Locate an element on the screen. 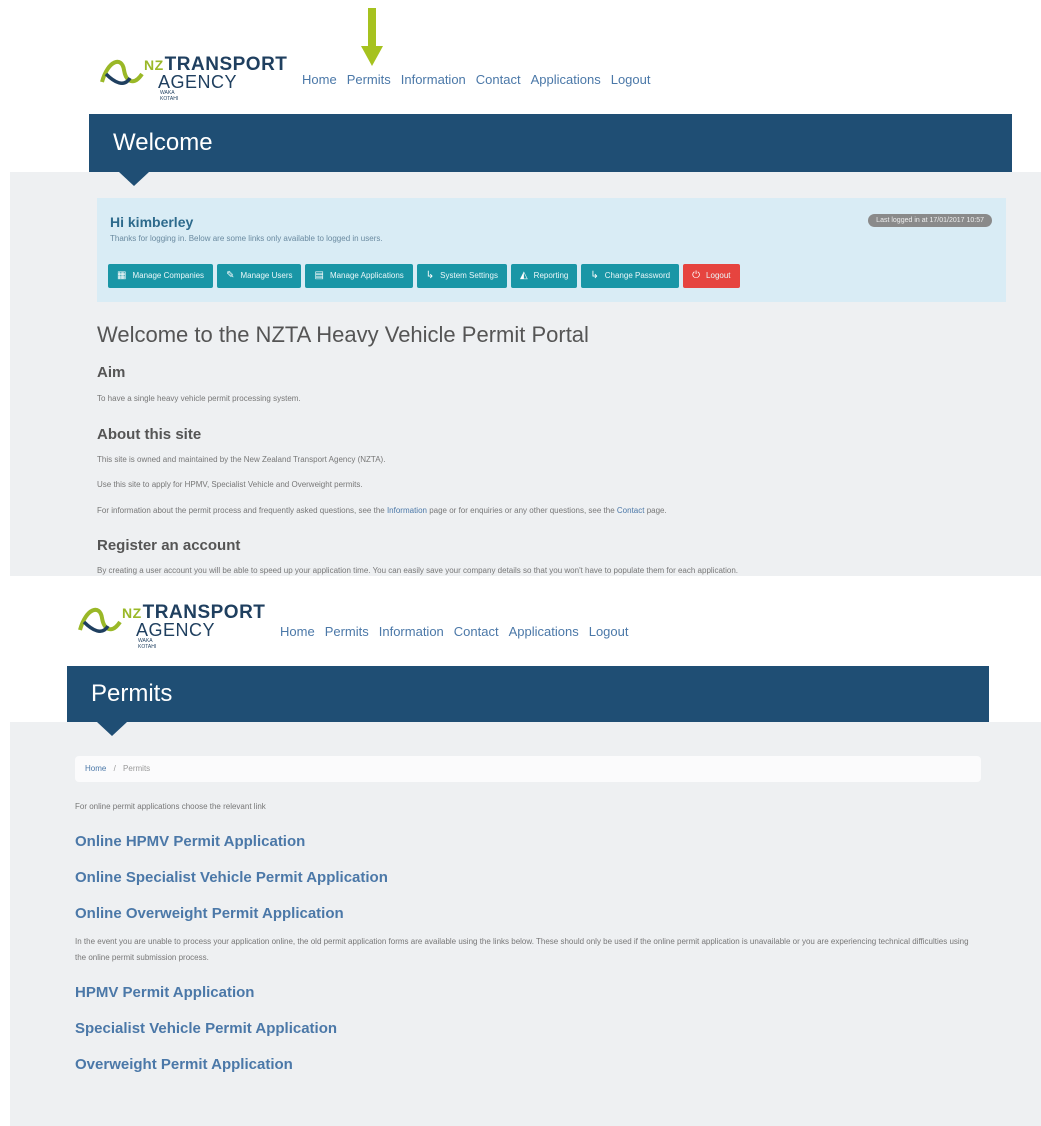 This screenshot has height=1126, width=1041. power-icon: ⏻ is located at coordinates (696, 275).